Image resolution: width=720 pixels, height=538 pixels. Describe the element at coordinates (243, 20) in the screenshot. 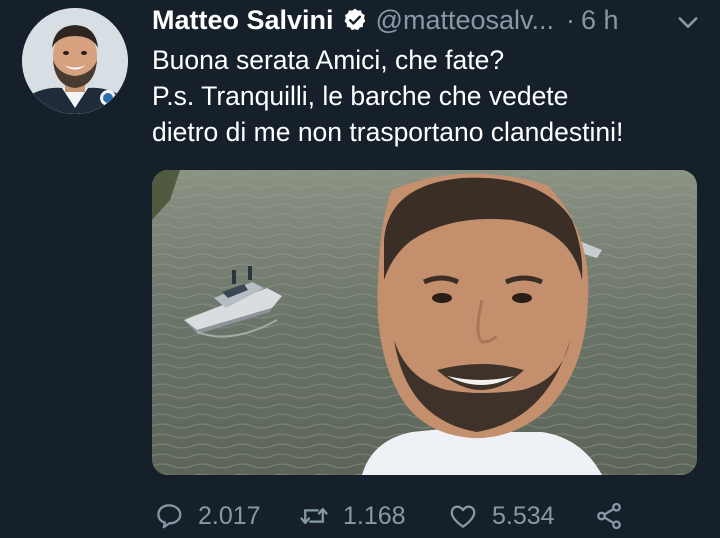

I see `author-name: Matteo Salvini` at that location.